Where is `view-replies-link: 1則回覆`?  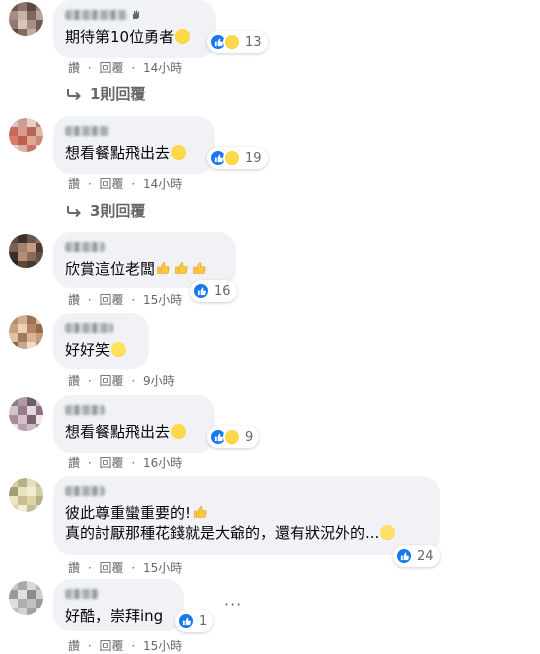
view-replies-link: 1則回覆 is located at coordinates (105, 93).